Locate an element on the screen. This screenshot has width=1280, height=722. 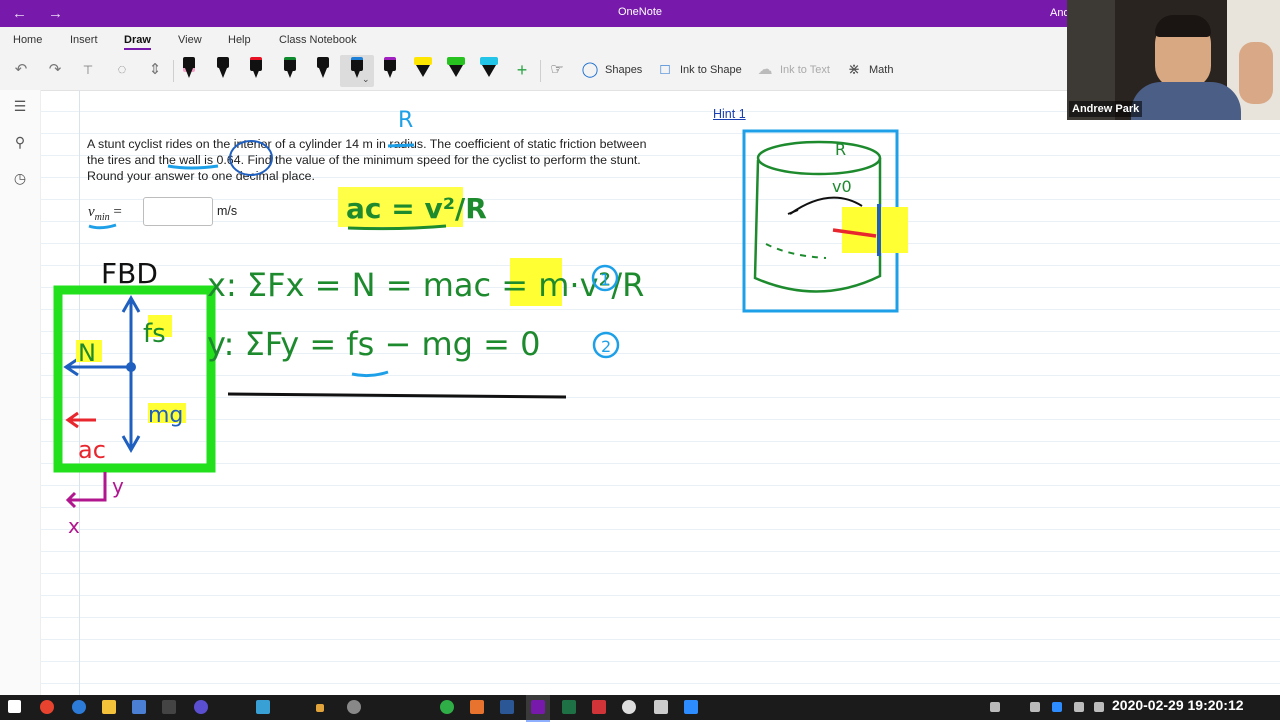
eraser-pen-icon is located at coordinates (189, 69).